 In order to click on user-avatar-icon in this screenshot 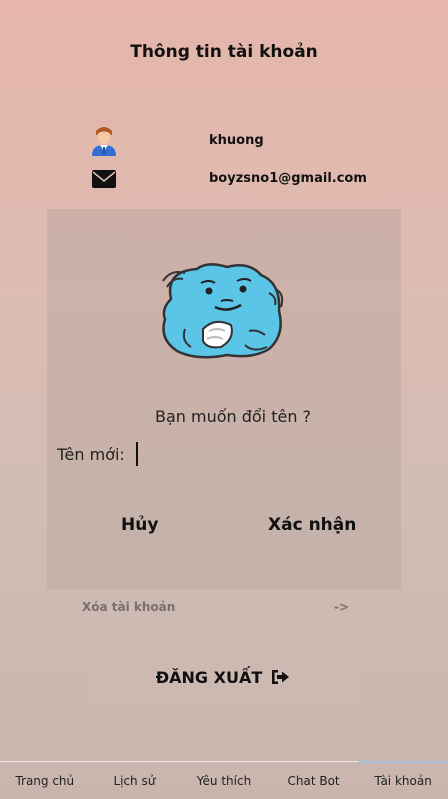, I will do `click(104, 141)`.